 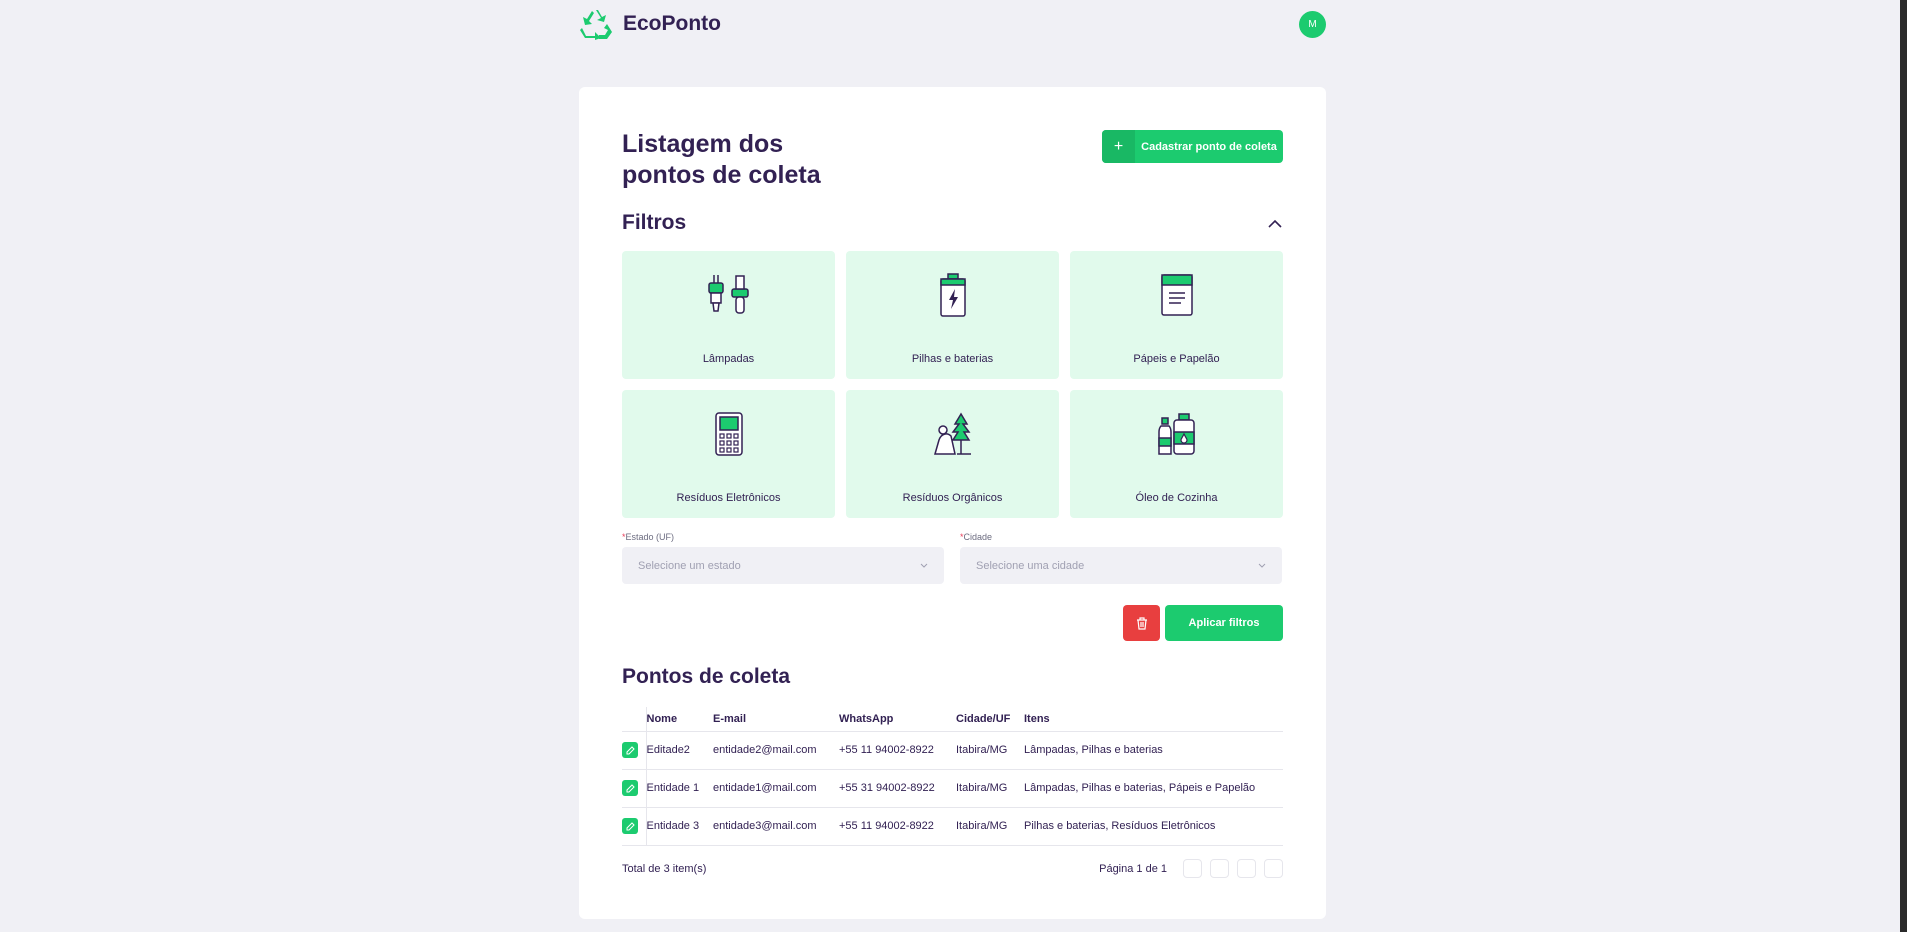 What do you see at coordinates (1177, 434) in the screenshot?
I see `oil-icon` at bounding box center [1177, 434].